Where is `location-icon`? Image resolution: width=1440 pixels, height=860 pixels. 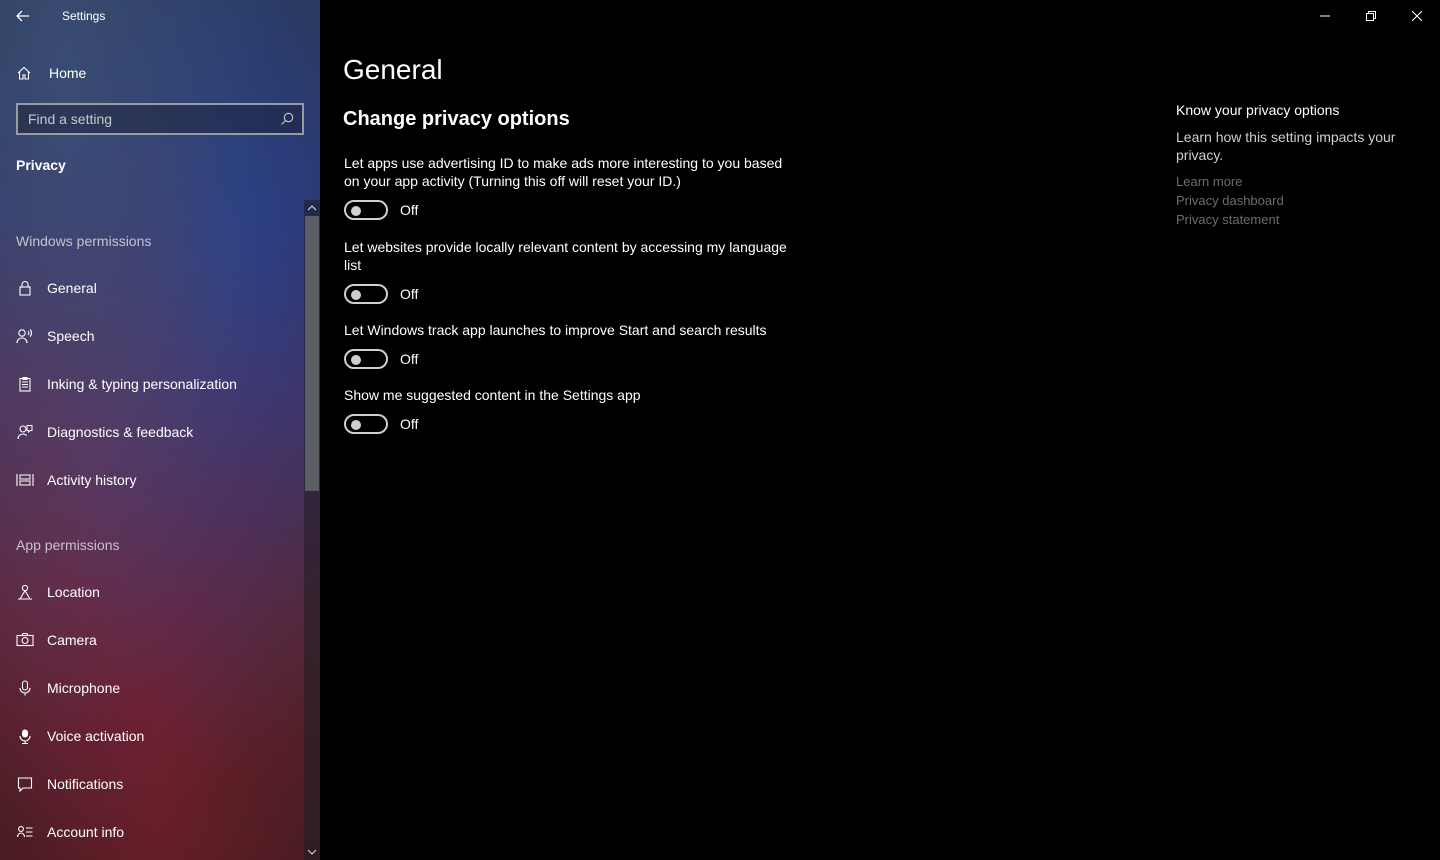 location-icon is located at coordinates (25, 592).